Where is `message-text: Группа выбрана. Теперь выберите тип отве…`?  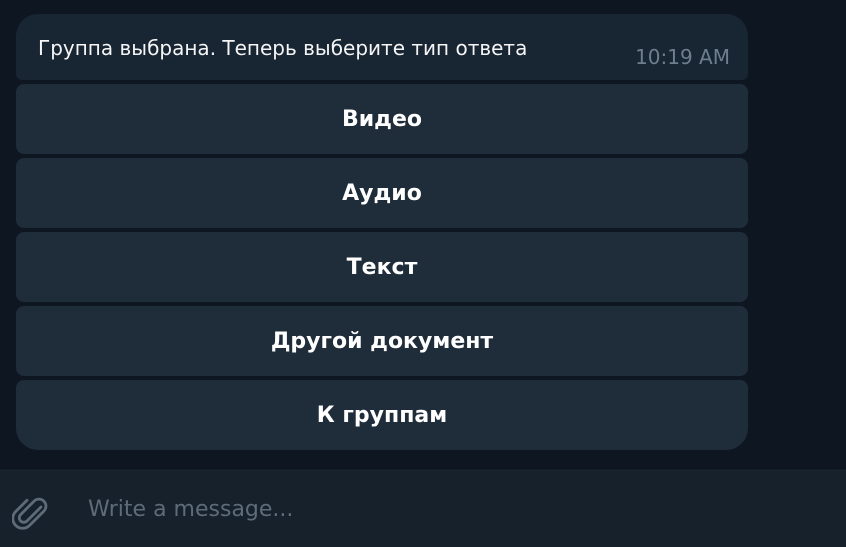
message-text: Группа выбрана. Теперь выберите тип отве… is located at coordinates (283, 48).